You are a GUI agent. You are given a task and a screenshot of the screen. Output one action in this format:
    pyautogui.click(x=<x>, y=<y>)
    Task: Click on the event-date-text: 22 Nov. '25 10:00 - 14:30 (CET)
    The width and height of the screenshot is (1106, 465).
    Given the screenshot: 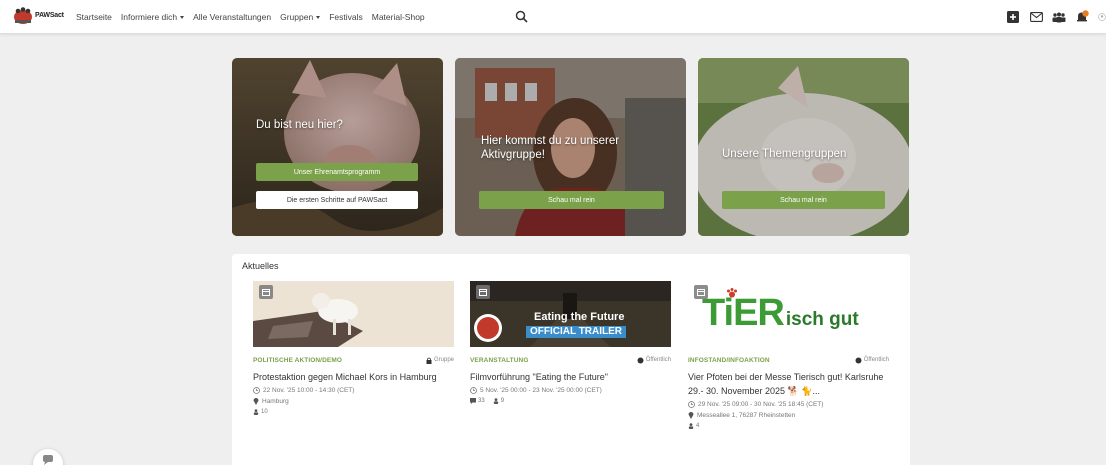 What is the action you would take?
    pyautogui.click(x=309, y=390)
    